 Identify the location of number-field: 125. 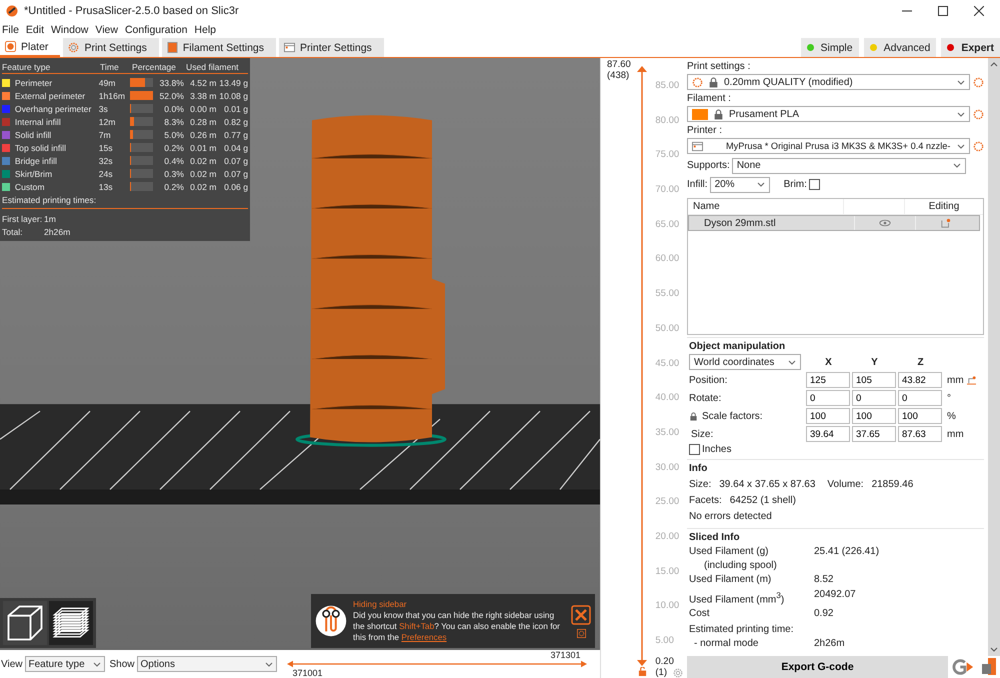
(828, 380).